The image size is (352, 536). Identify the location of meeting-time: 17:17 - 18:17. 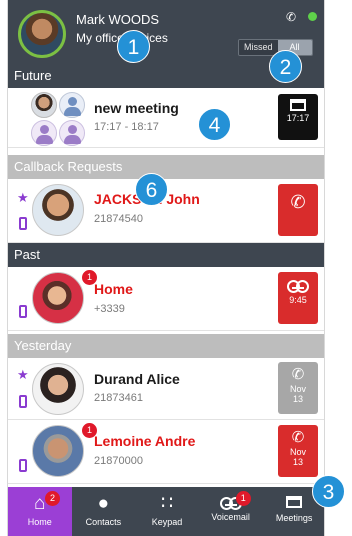
(126, 127).